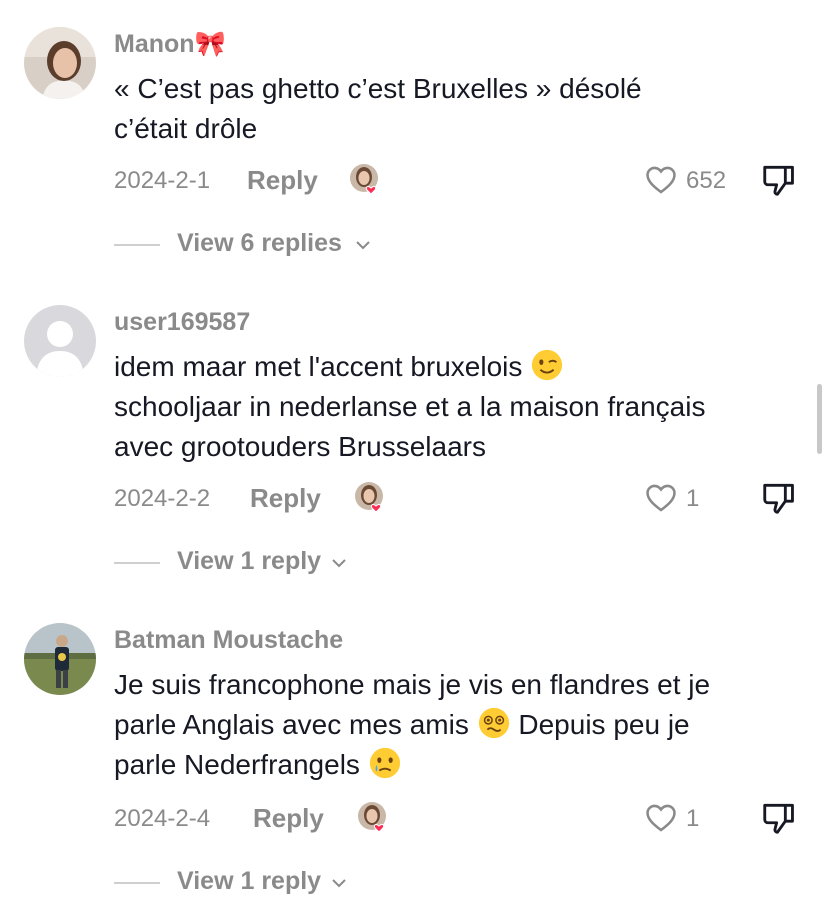  Describe the element at coordinates (162, 180) in the screenshot. I see `comment-date: 2024-2-1` at that location.